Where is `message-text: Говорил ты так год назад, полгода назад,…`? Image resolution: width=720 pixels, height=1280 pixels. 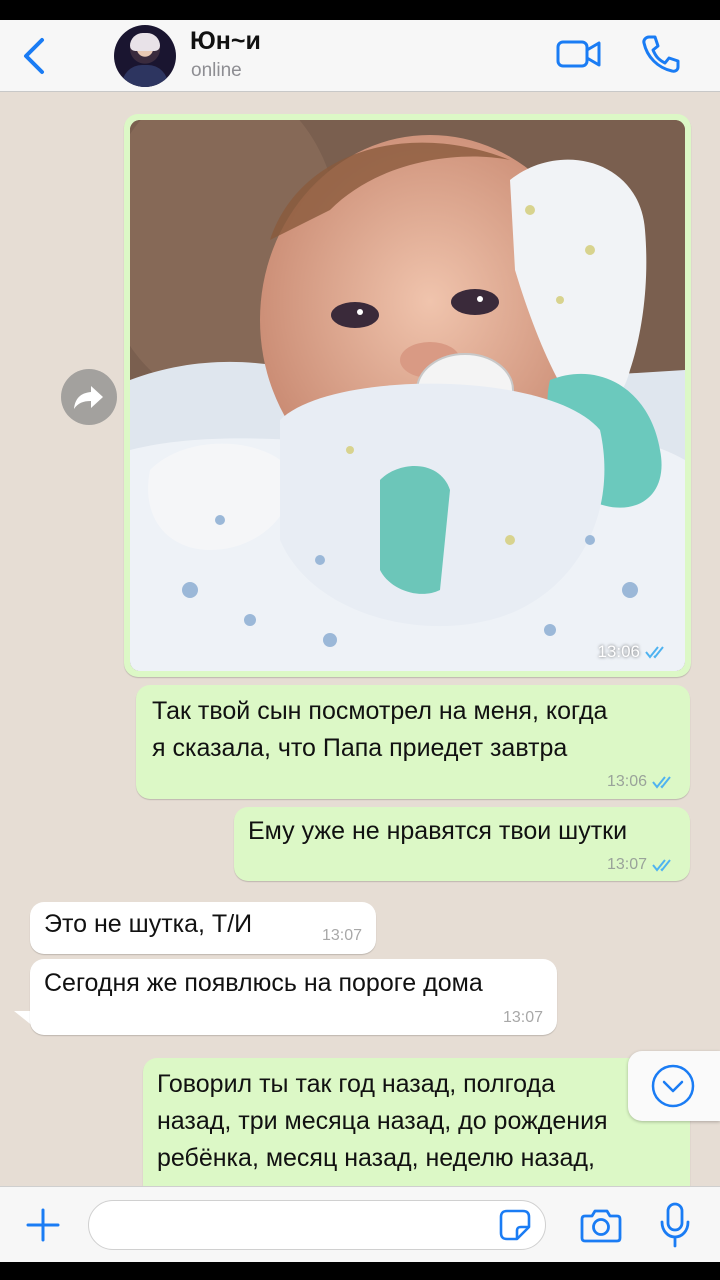
message-text: Говорил ты так год назад, полгода назад,… is located at coordinates (416, 1126).